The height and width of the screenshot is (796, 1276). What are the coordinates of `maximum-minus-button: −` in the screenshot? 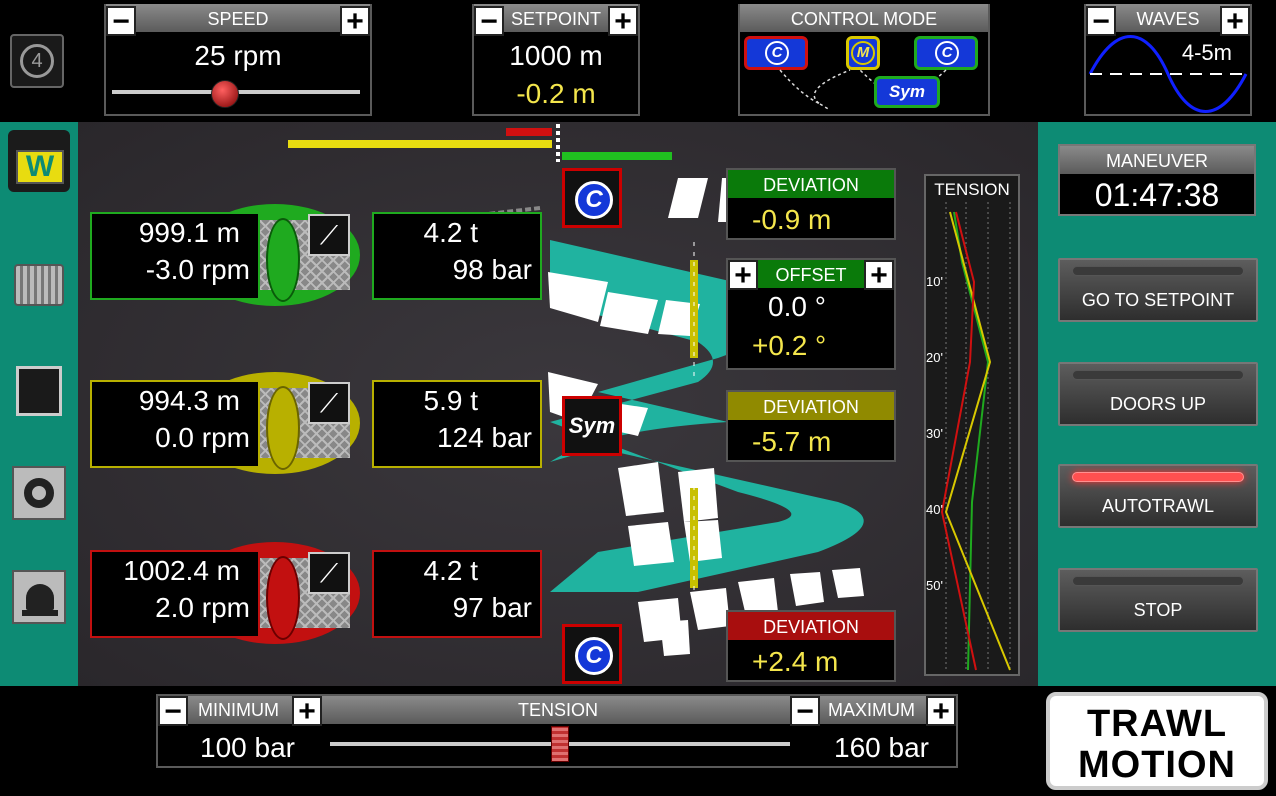 It's located at (805, 711).